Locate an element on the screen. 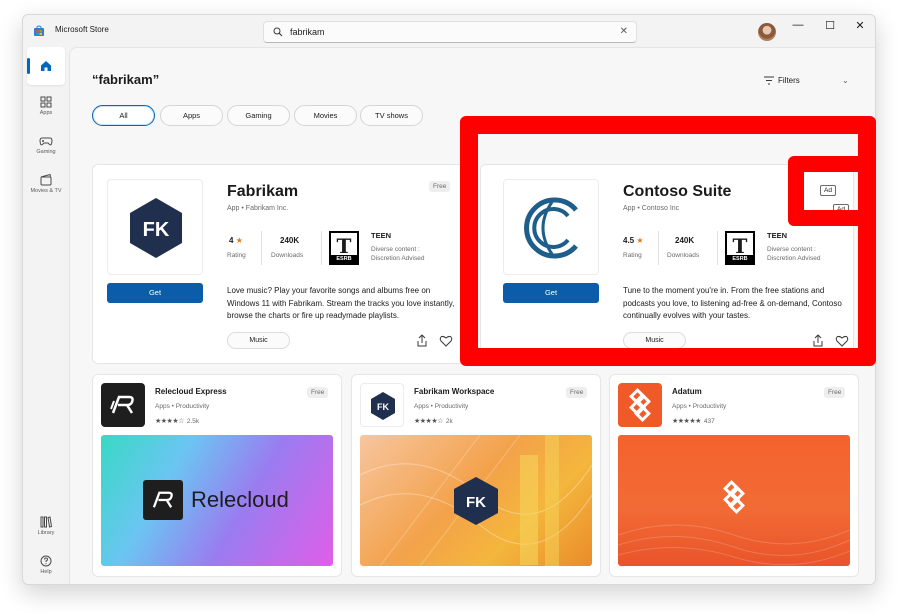 The image size is (898, 614). filter-chip-apps: Apps is located at coordinates (191, 115).